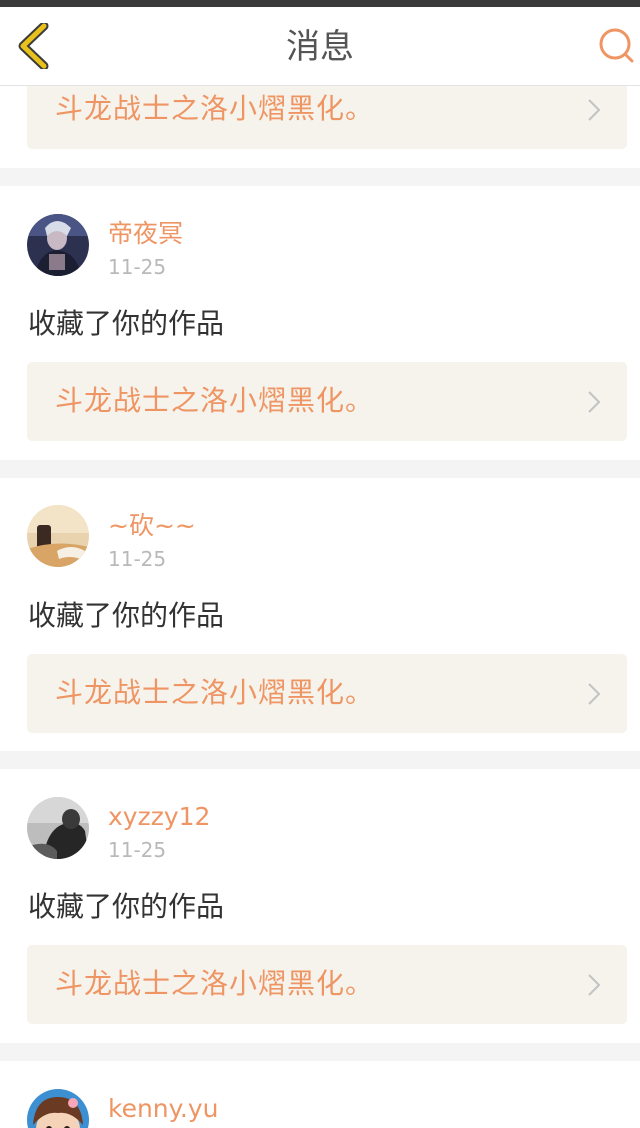 This screenshot has height=1128, width=640. I want to click on search-button, so click(616, 45).